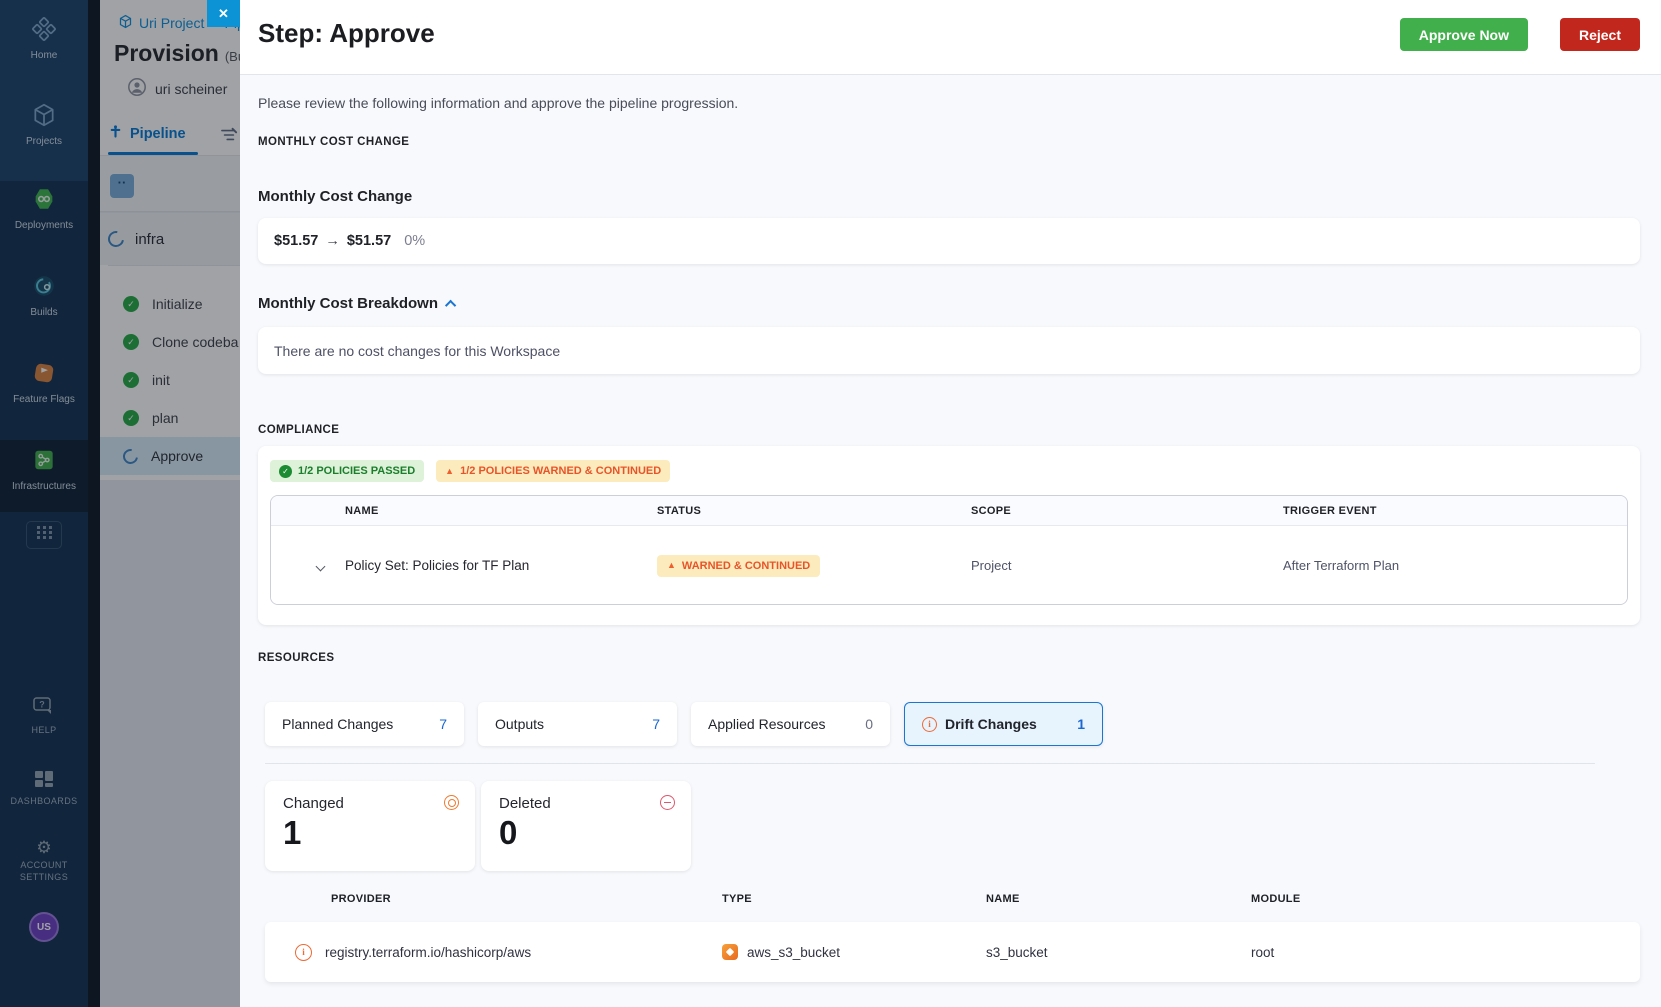 The image size is (1661, 1007). Describe the element at coordinates (1599, 34) in the screenshot. I see `reject-button: Reject` at that location.